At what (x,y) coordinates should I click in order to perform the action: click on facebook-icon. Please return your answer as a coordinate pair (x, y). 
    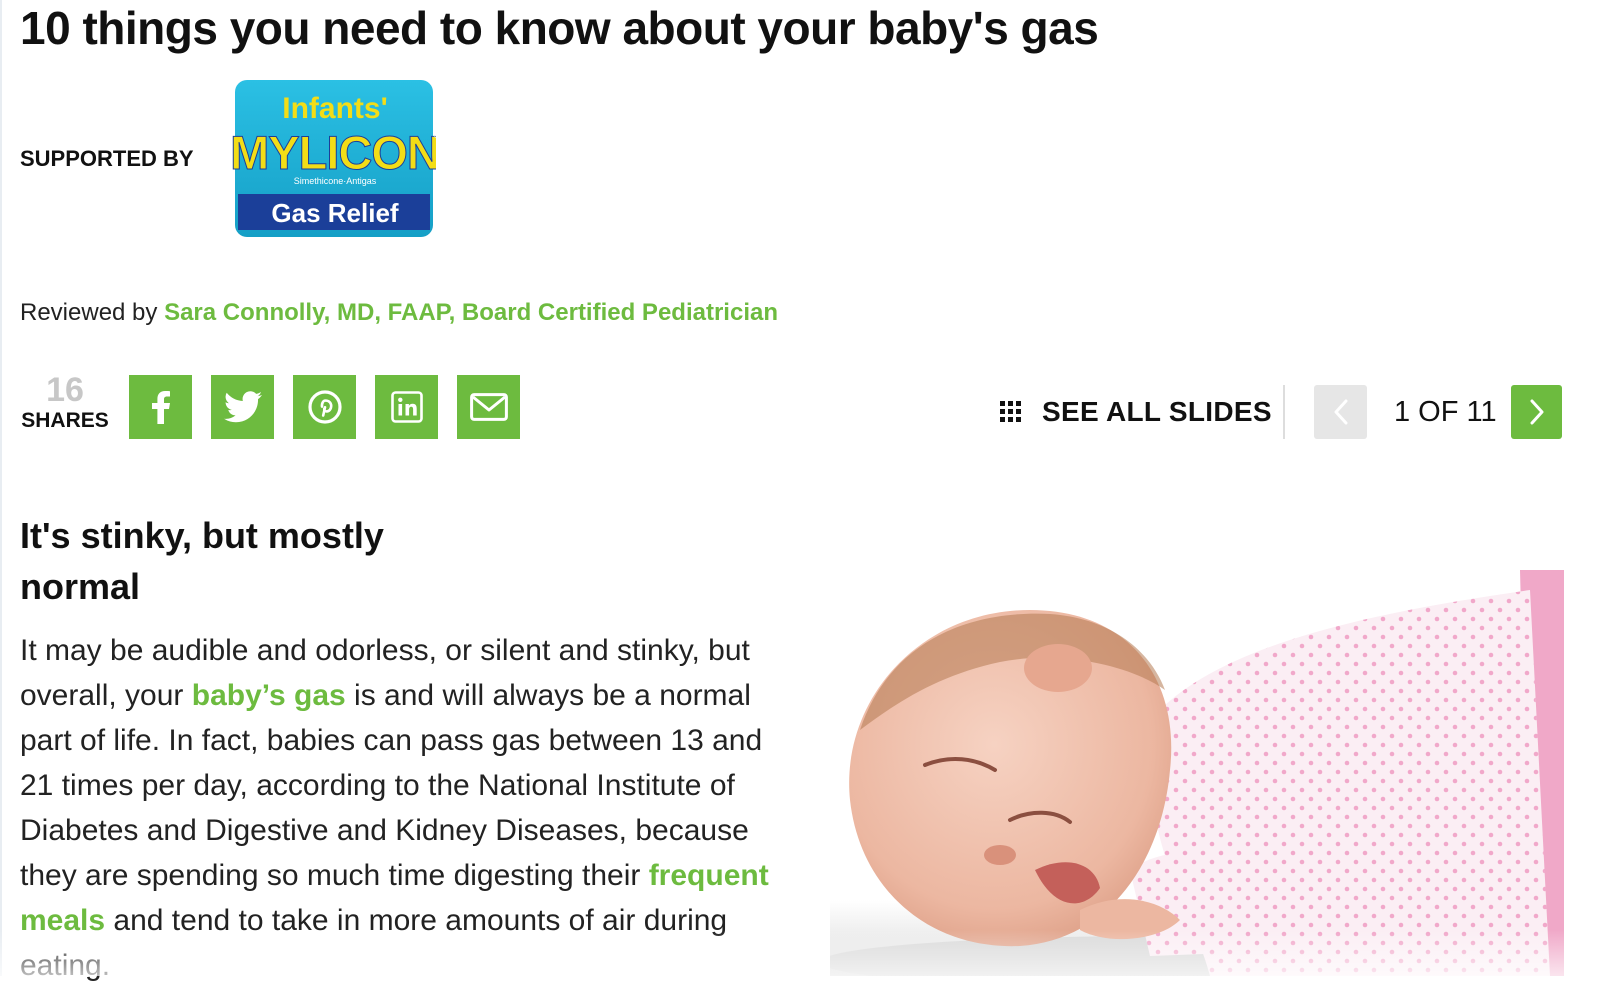
    Looking at the image, I should click on (160, 407).